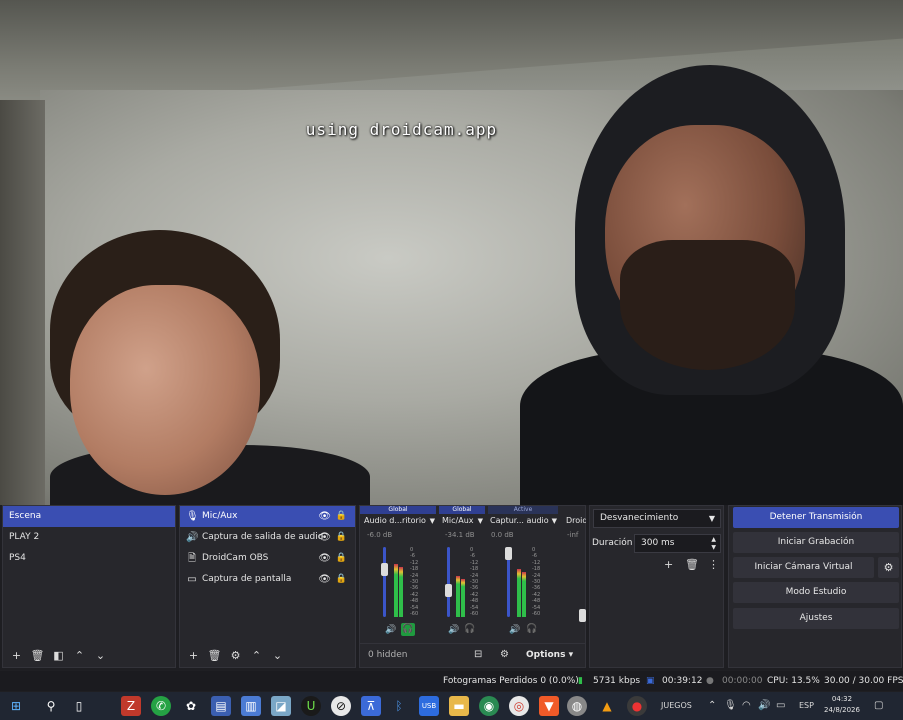 This screenshot has height=720, width=903. I want to click on windows-start-icon: ⊞, so click(16, 706).